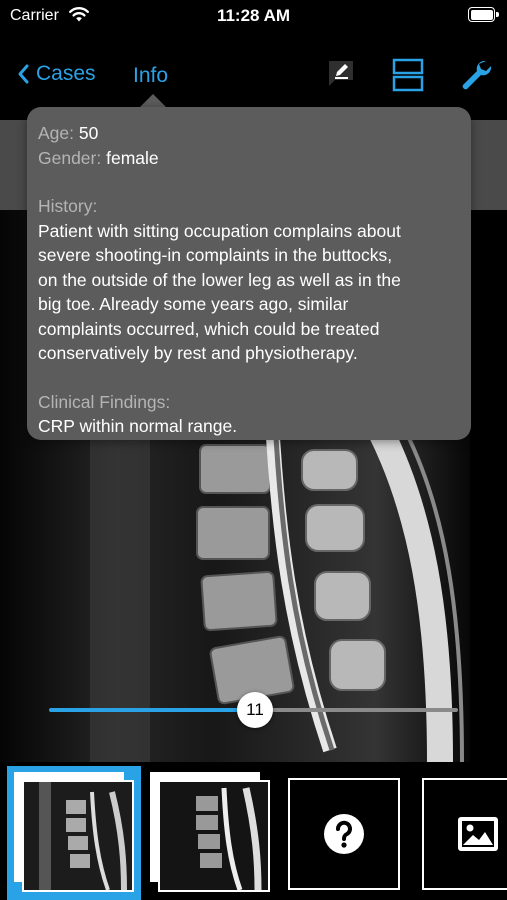  I want to click on battery-icon, so click(483, 14).